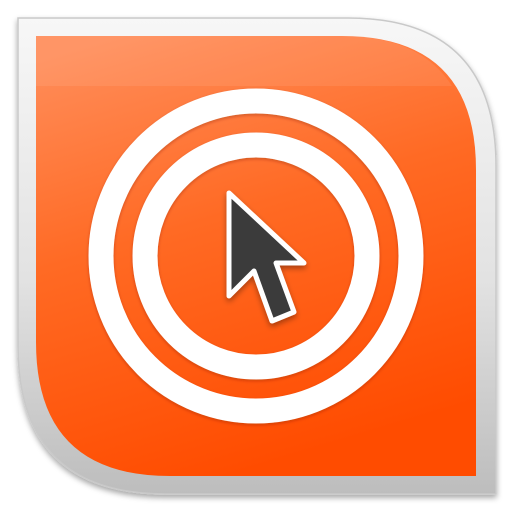  I want to click on tile-highlight, so click(244, 61).